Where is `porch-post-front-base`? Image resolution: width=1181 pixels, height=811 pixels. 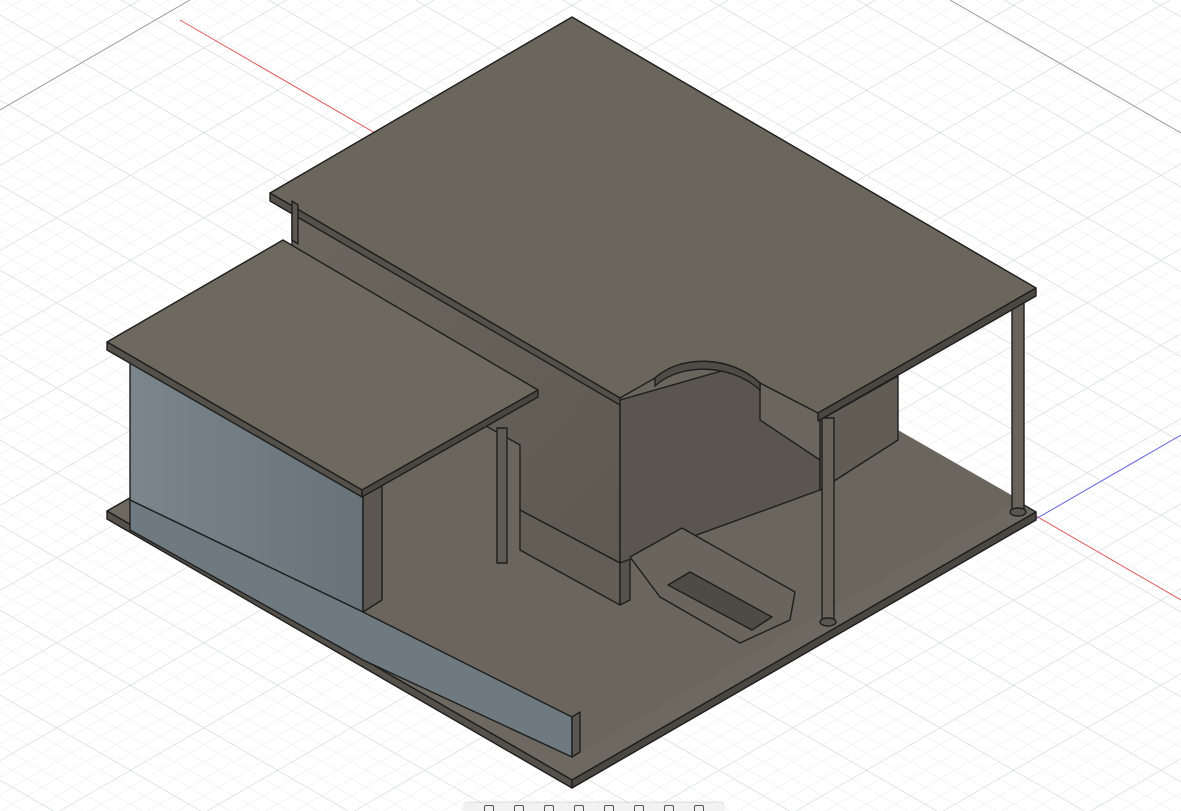
porch-post-front-base is located at coordinates (828, 622).